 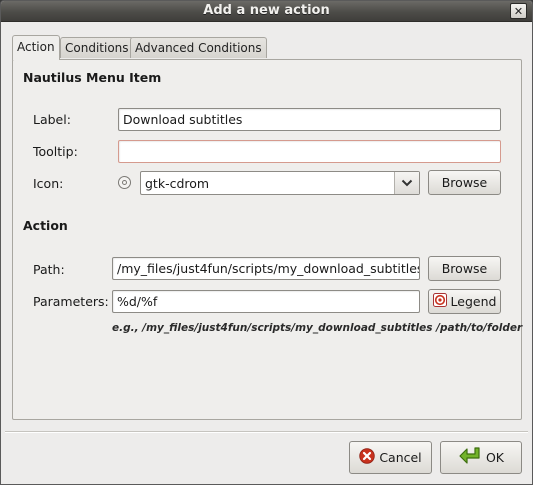 I want to click on footer-separator, so click(x=266, y=432).